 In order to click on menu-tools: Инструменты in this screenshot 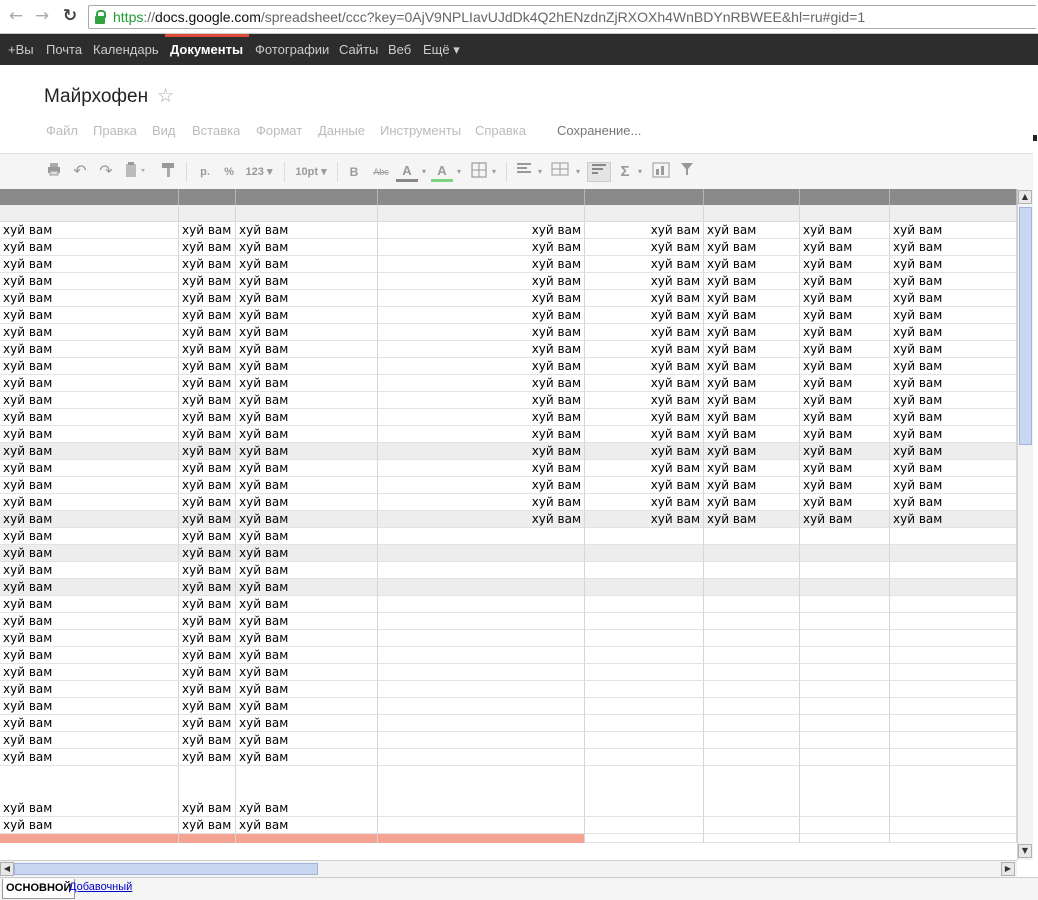, I will do `click(420, 130)`.